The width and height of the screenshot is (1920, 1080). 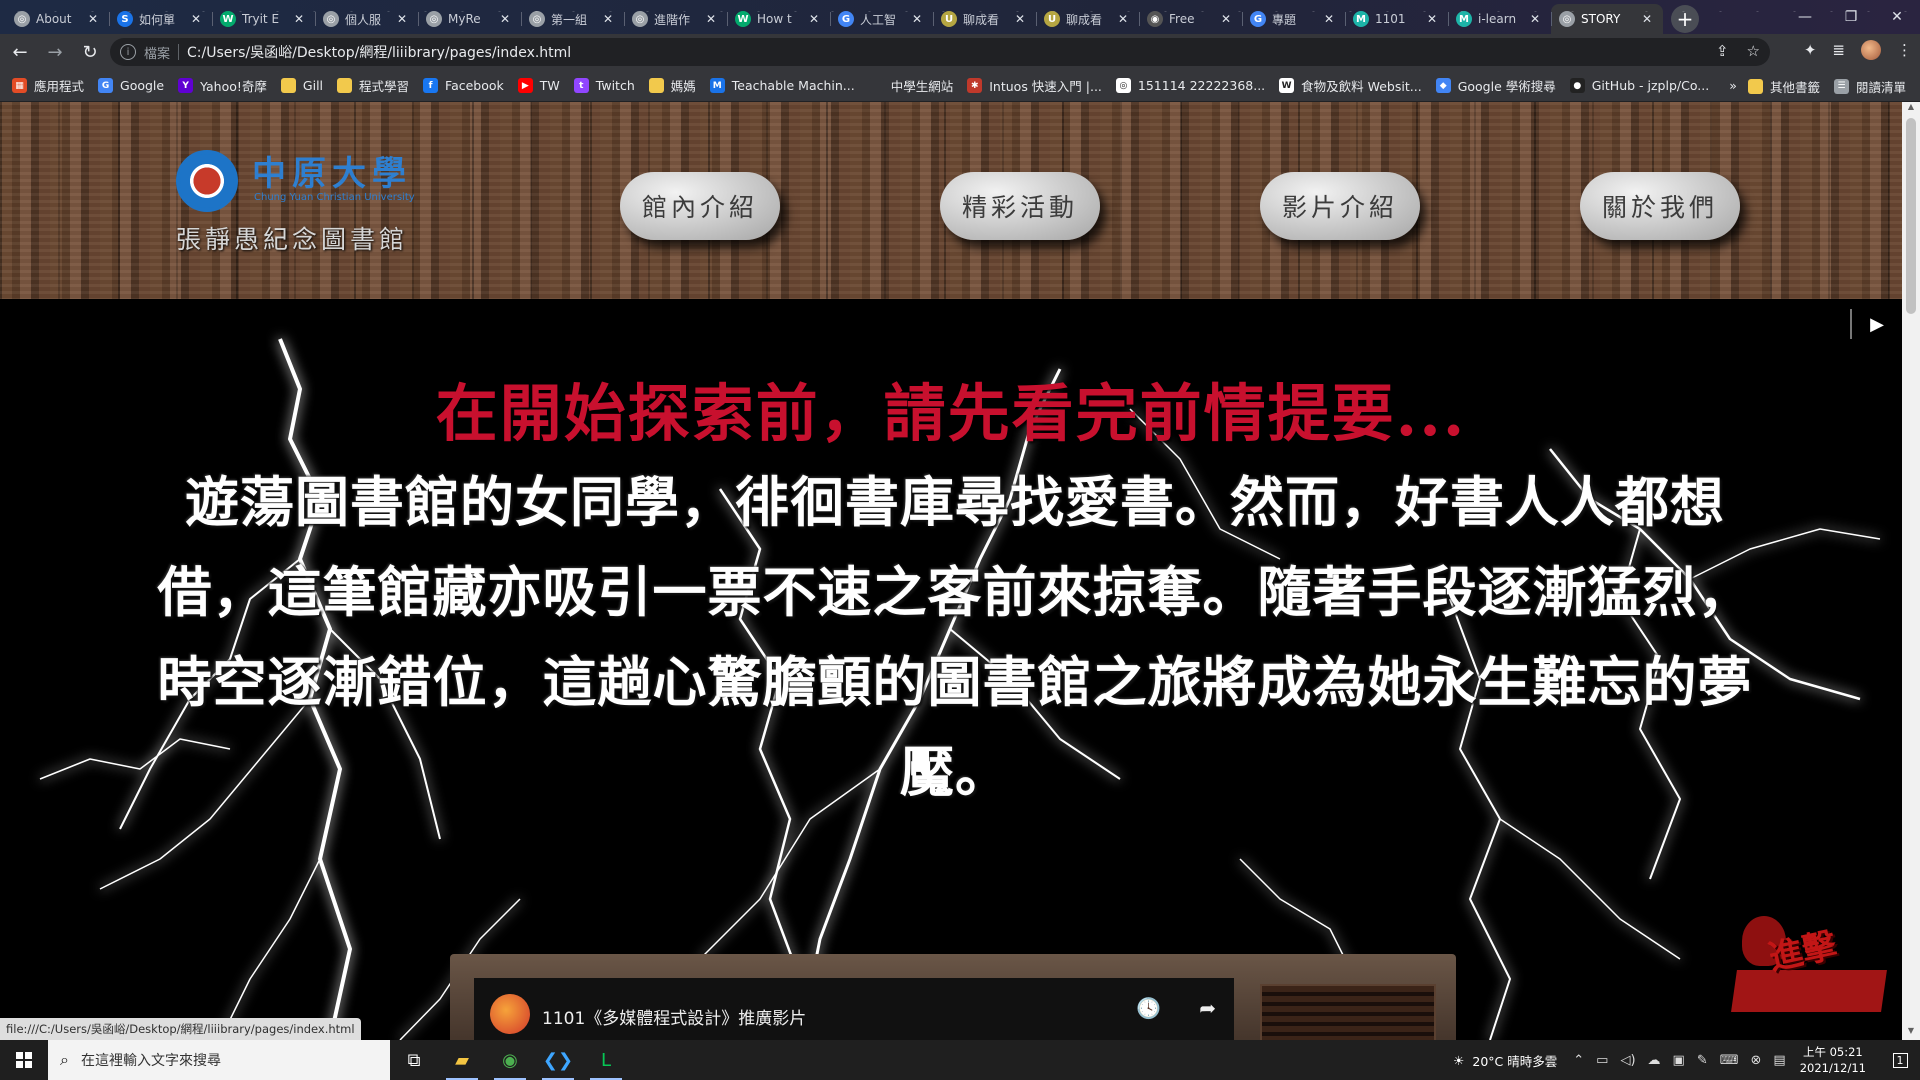 I want to click on clock: 上午 05:21 2021/12/11, so click(x=1833, y=1060).